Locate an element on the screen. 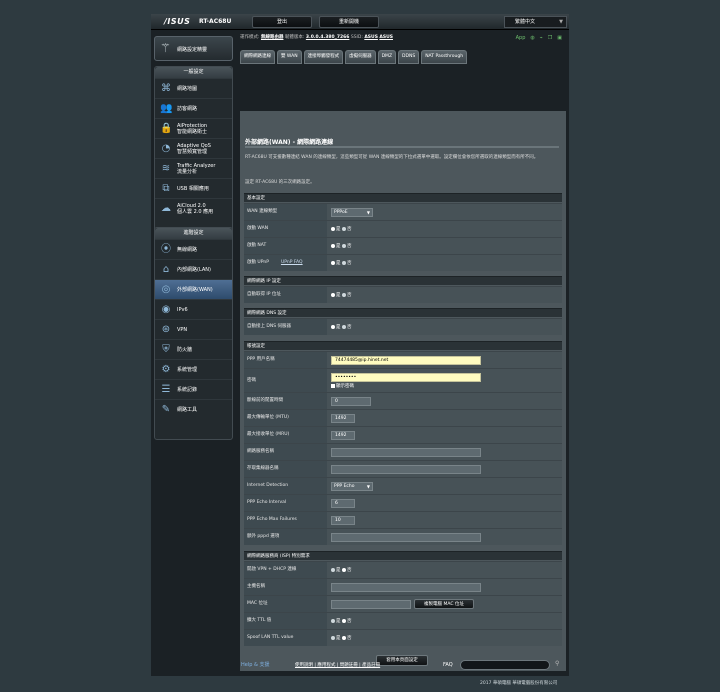 This screenshot has width=720, height=692. tab-item: 雙 WAN is located at coordinates (289, 57).